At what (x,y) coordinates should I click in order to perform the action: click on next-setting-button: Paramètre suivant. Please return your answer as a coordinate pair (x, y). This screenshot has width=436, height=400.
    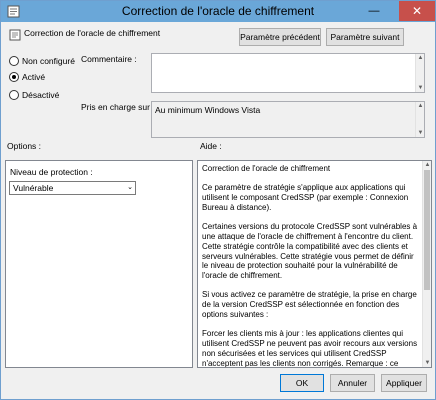
    Looking at the image, I should click on (365, 37).